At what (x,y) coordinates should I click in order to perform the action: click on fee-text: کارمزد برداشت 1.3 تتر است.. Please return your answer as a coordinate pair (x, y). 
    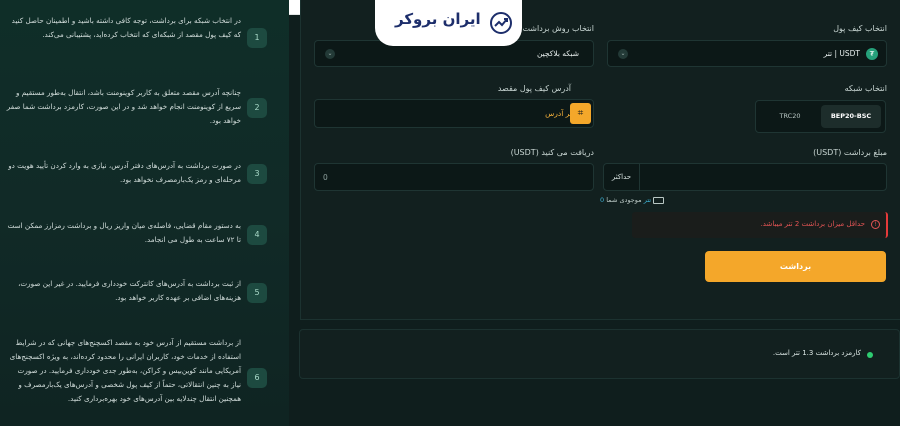
    Looking at the image, I should click on (816, 353).